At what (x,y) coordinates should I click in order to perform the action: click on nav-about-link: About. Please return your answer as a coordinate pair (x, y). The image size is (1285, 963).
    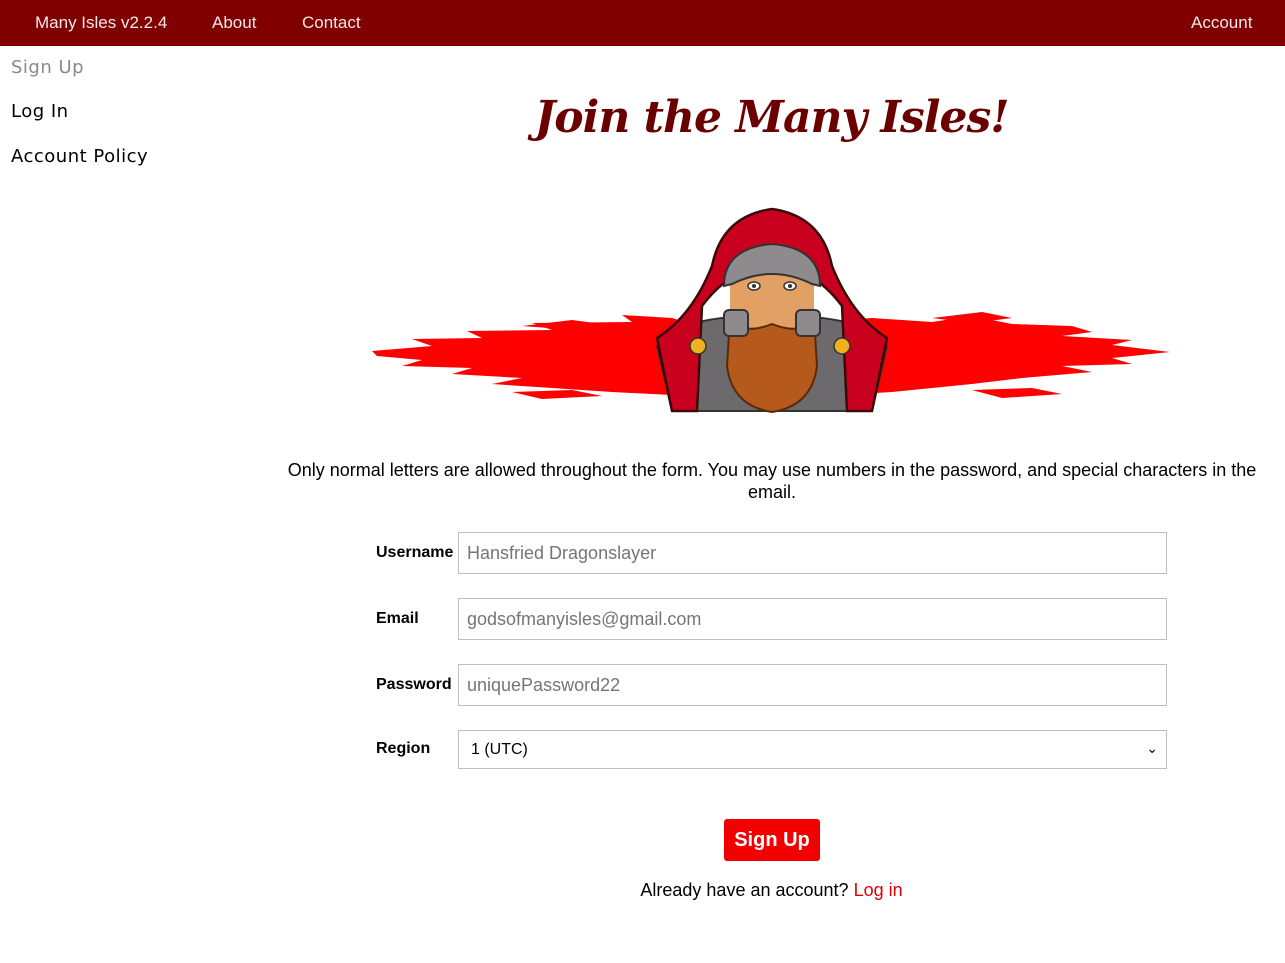
    Looking at the image, I should click on (234, 23).